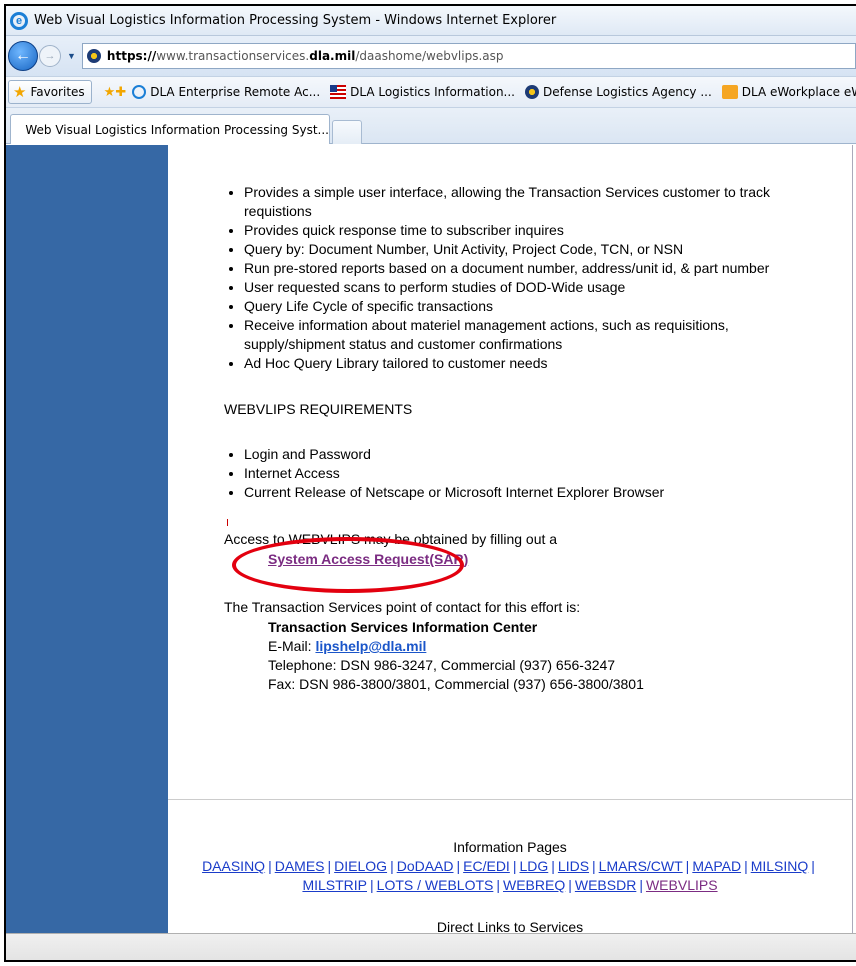  What do you see at coordinates (20, 92) in the screenshot?
I see `favorites-star-icon: ★` at bounding box center [20, 92].